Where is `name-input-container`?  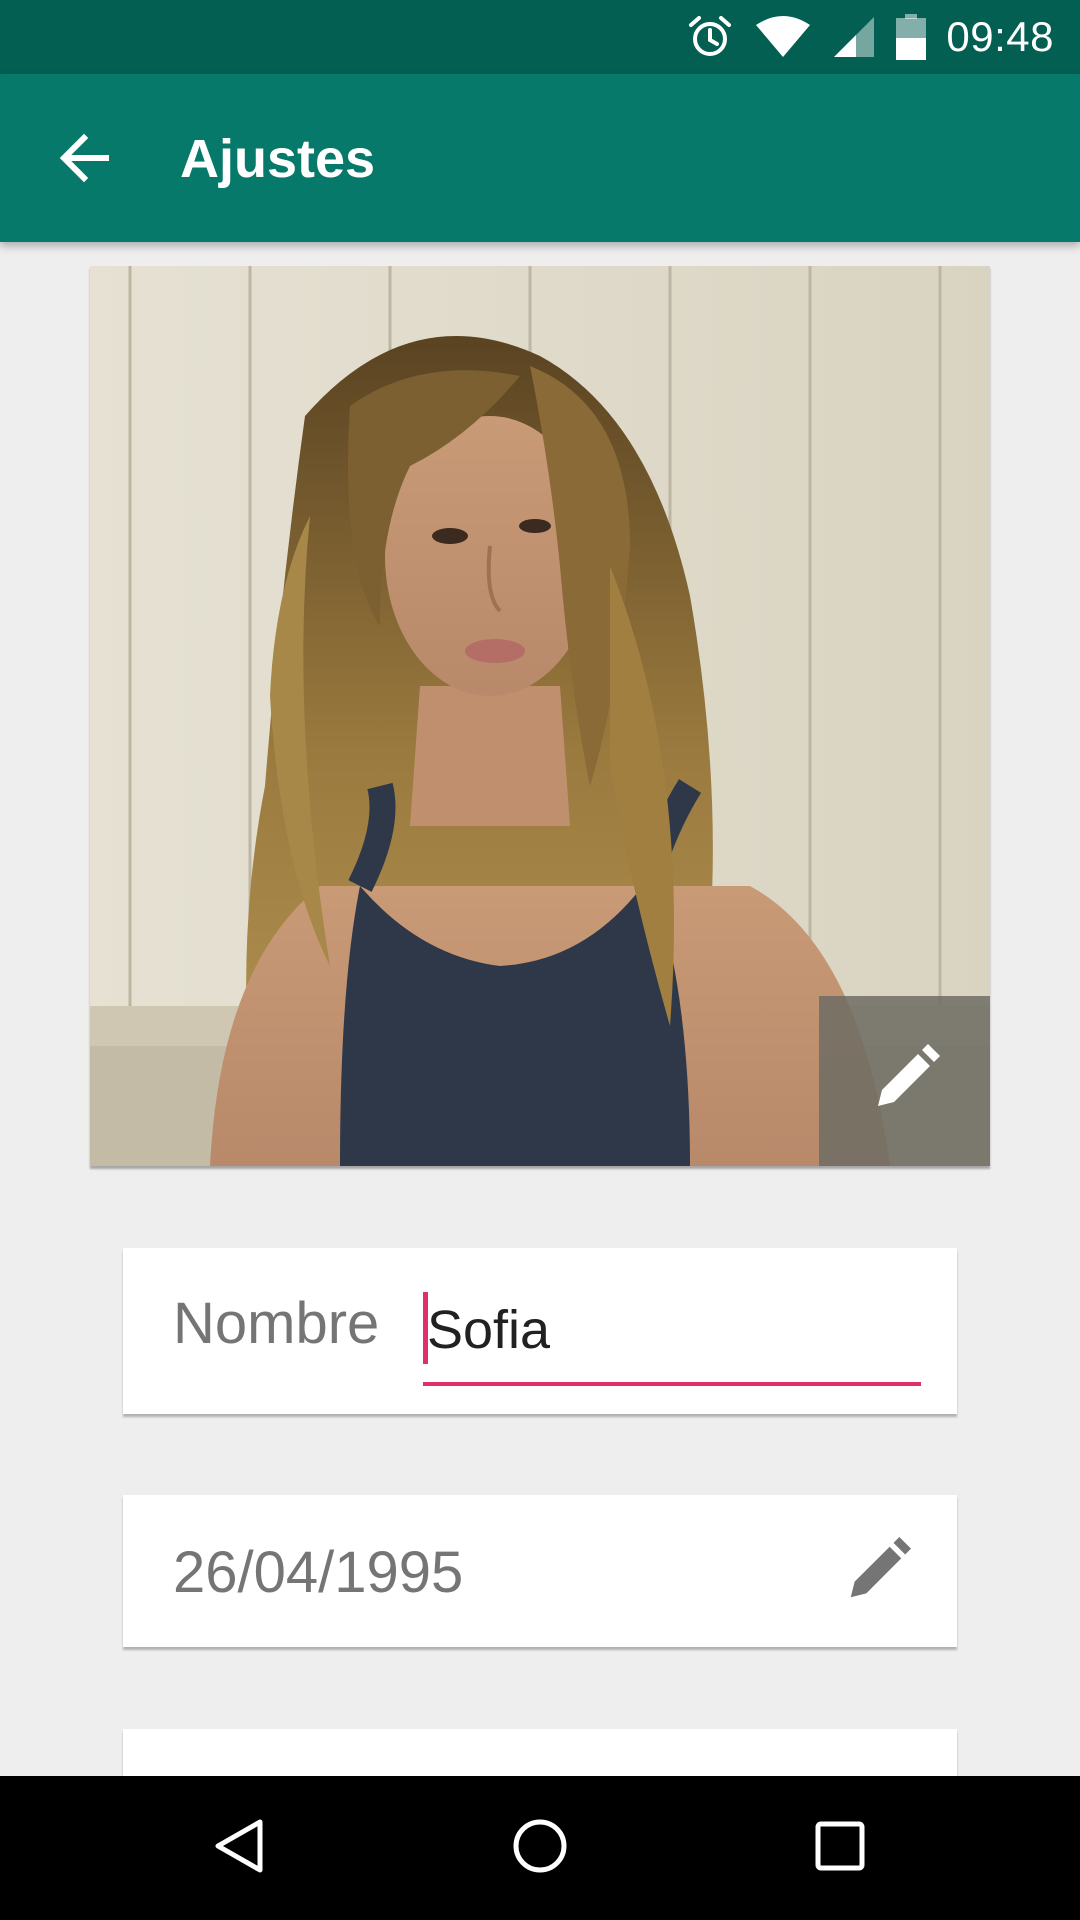
name-input-container is located at coordinates (674, 1334).